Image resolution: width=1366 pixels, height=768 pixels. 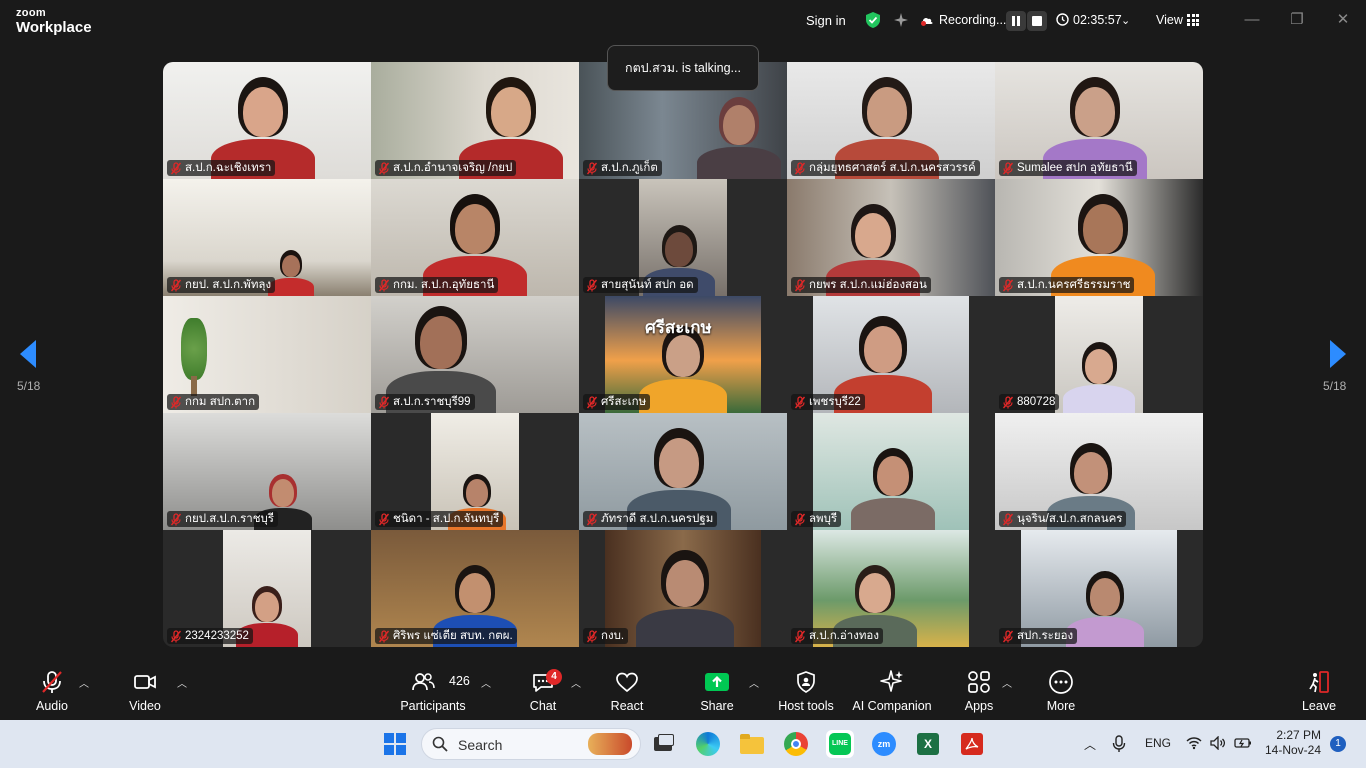 What do you see at coordinates (1193, 20) in the screenshot?
I see `grid-view-icon` at bounding box center [1193, 20].